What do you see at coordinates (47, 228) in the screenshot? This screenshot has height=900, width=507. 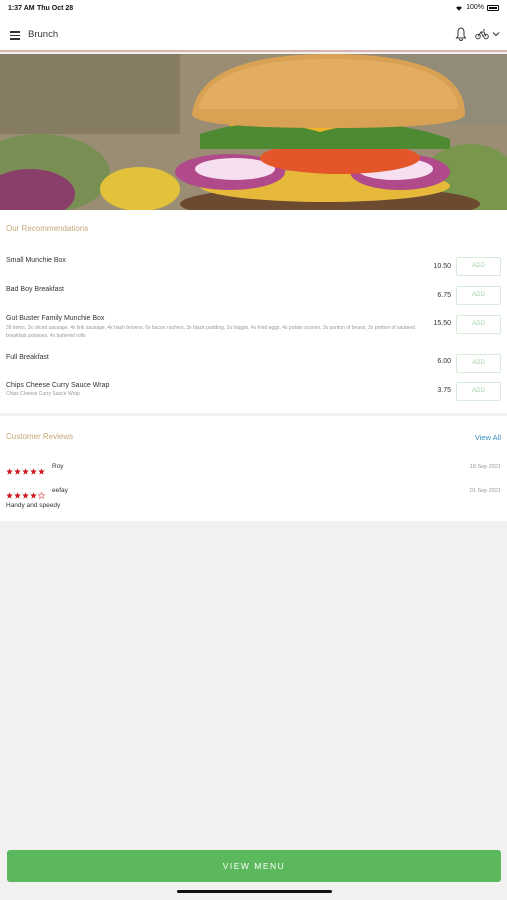 I see `recommendations-title: Our Recommendations` at bounding box center [47, 228].